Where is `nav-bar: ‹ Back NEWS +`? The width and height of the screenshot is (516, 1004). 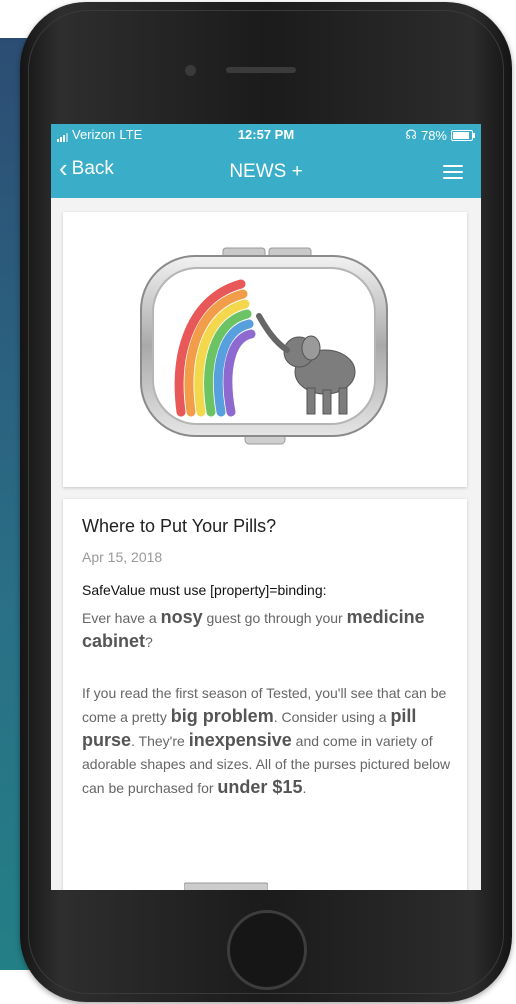
nav-bar: ‹ Back NEWS + is located at coordinates (266, 172).